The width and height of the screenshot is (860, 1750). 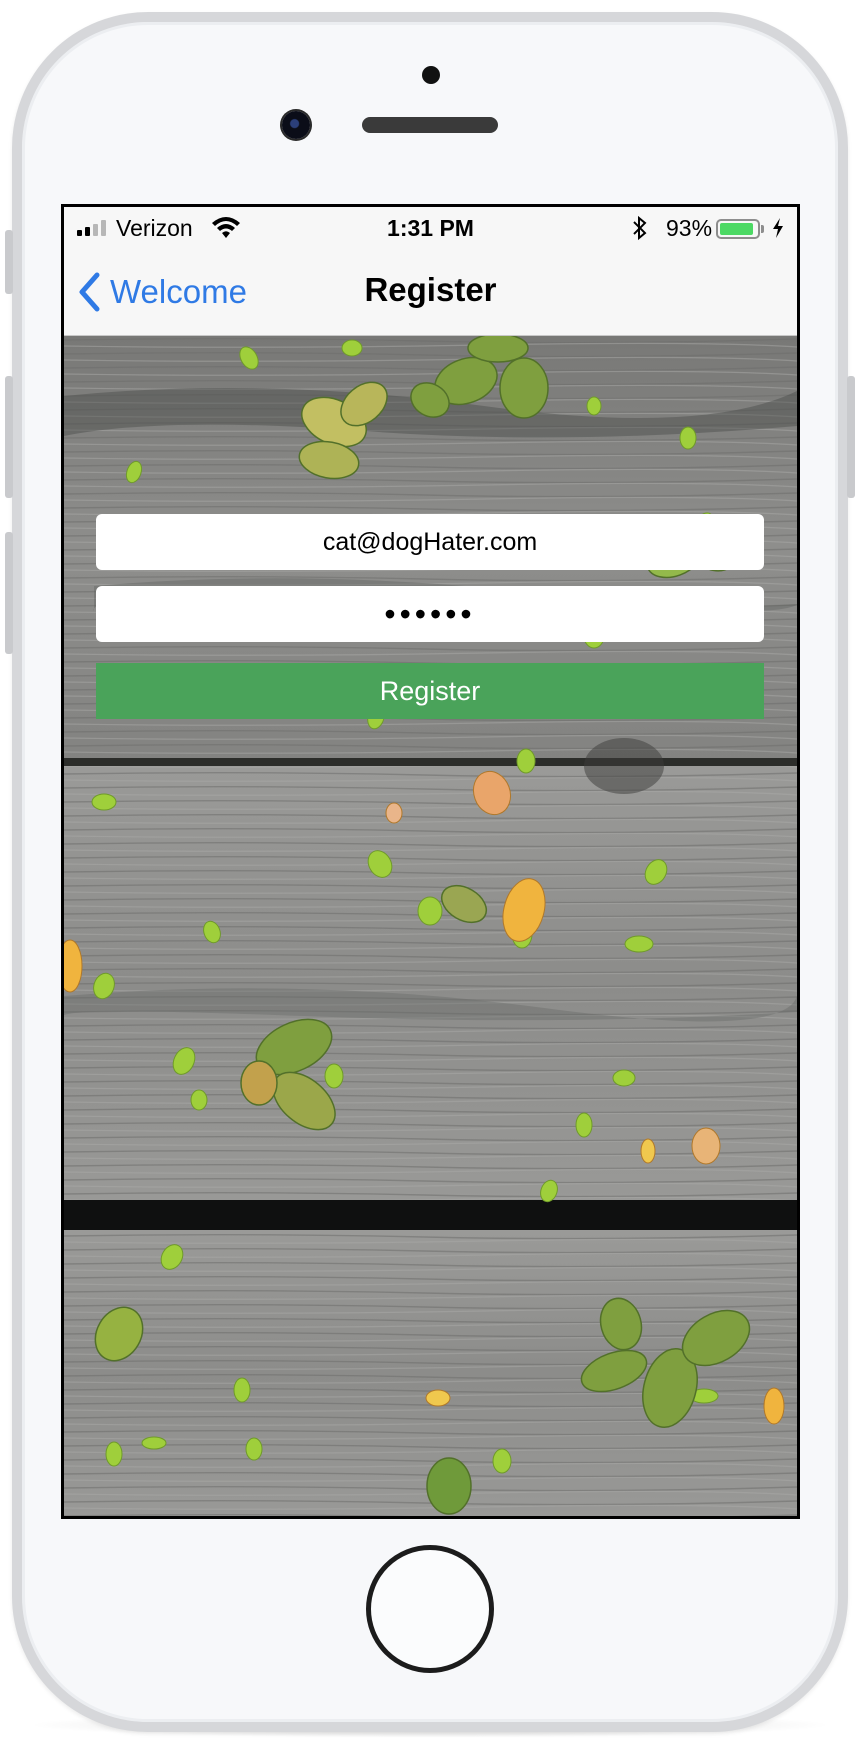 I want to click on volume-down-button, so click(x=9, y=593).